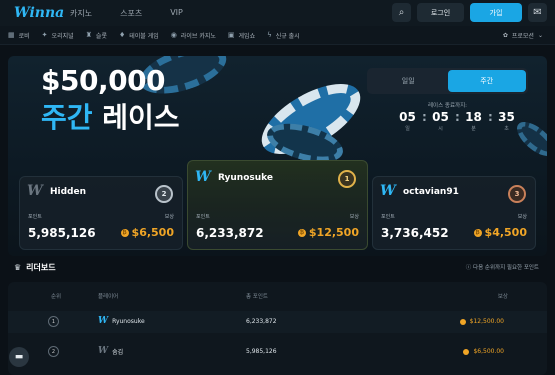  What do you see at coordinates (488, 351) in the screenshot?
I see `prize-value: $6,500.00` at bounding box center [488, 351].